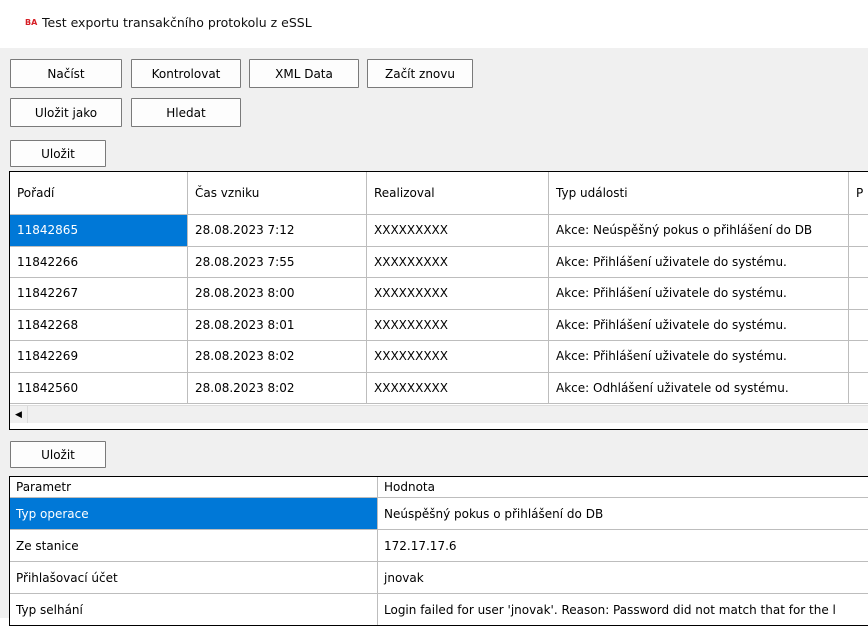 This screenshot has height=626, width=868. I want to click on table-cell: 28.08.2023 8:00, so click(277, 294).